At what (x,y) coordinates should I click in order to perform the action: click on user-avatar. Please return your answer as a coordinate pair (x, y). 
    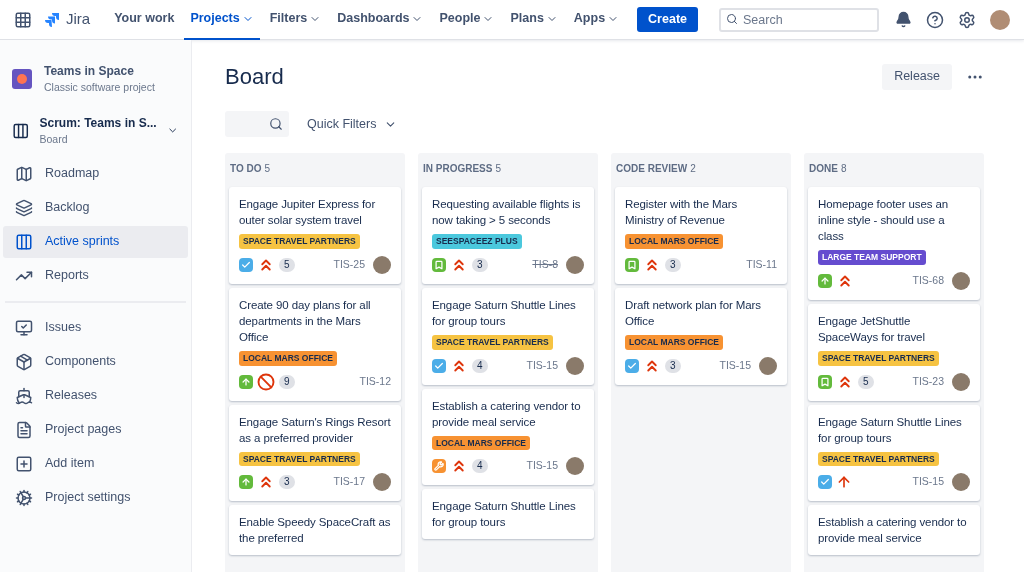
    Looking at the image, I should click on (1000, 19).